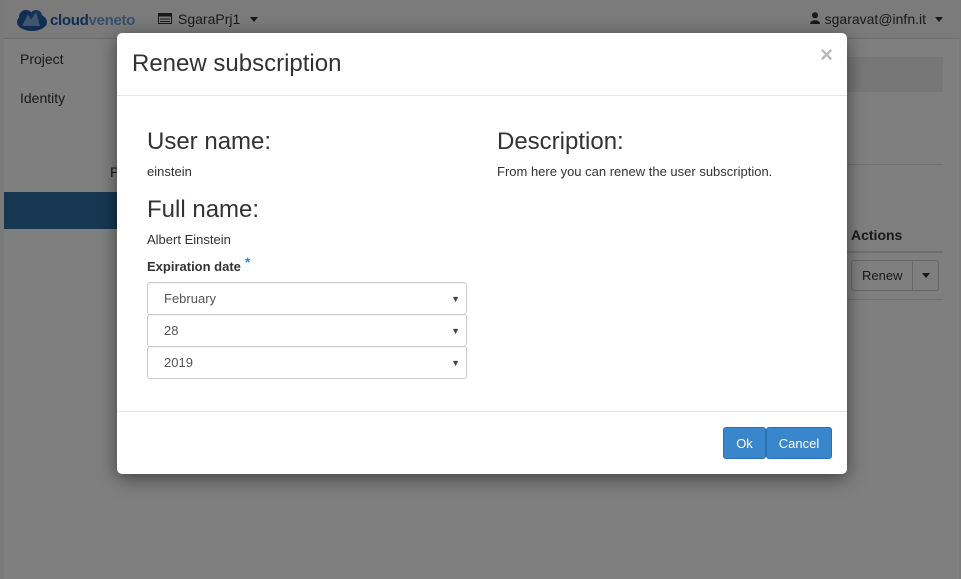 The height and width of the screenshot is (579, 961). Describe the element at coordinates (826, 55) in the screenshot. I see `close-icon: ×` at that location.